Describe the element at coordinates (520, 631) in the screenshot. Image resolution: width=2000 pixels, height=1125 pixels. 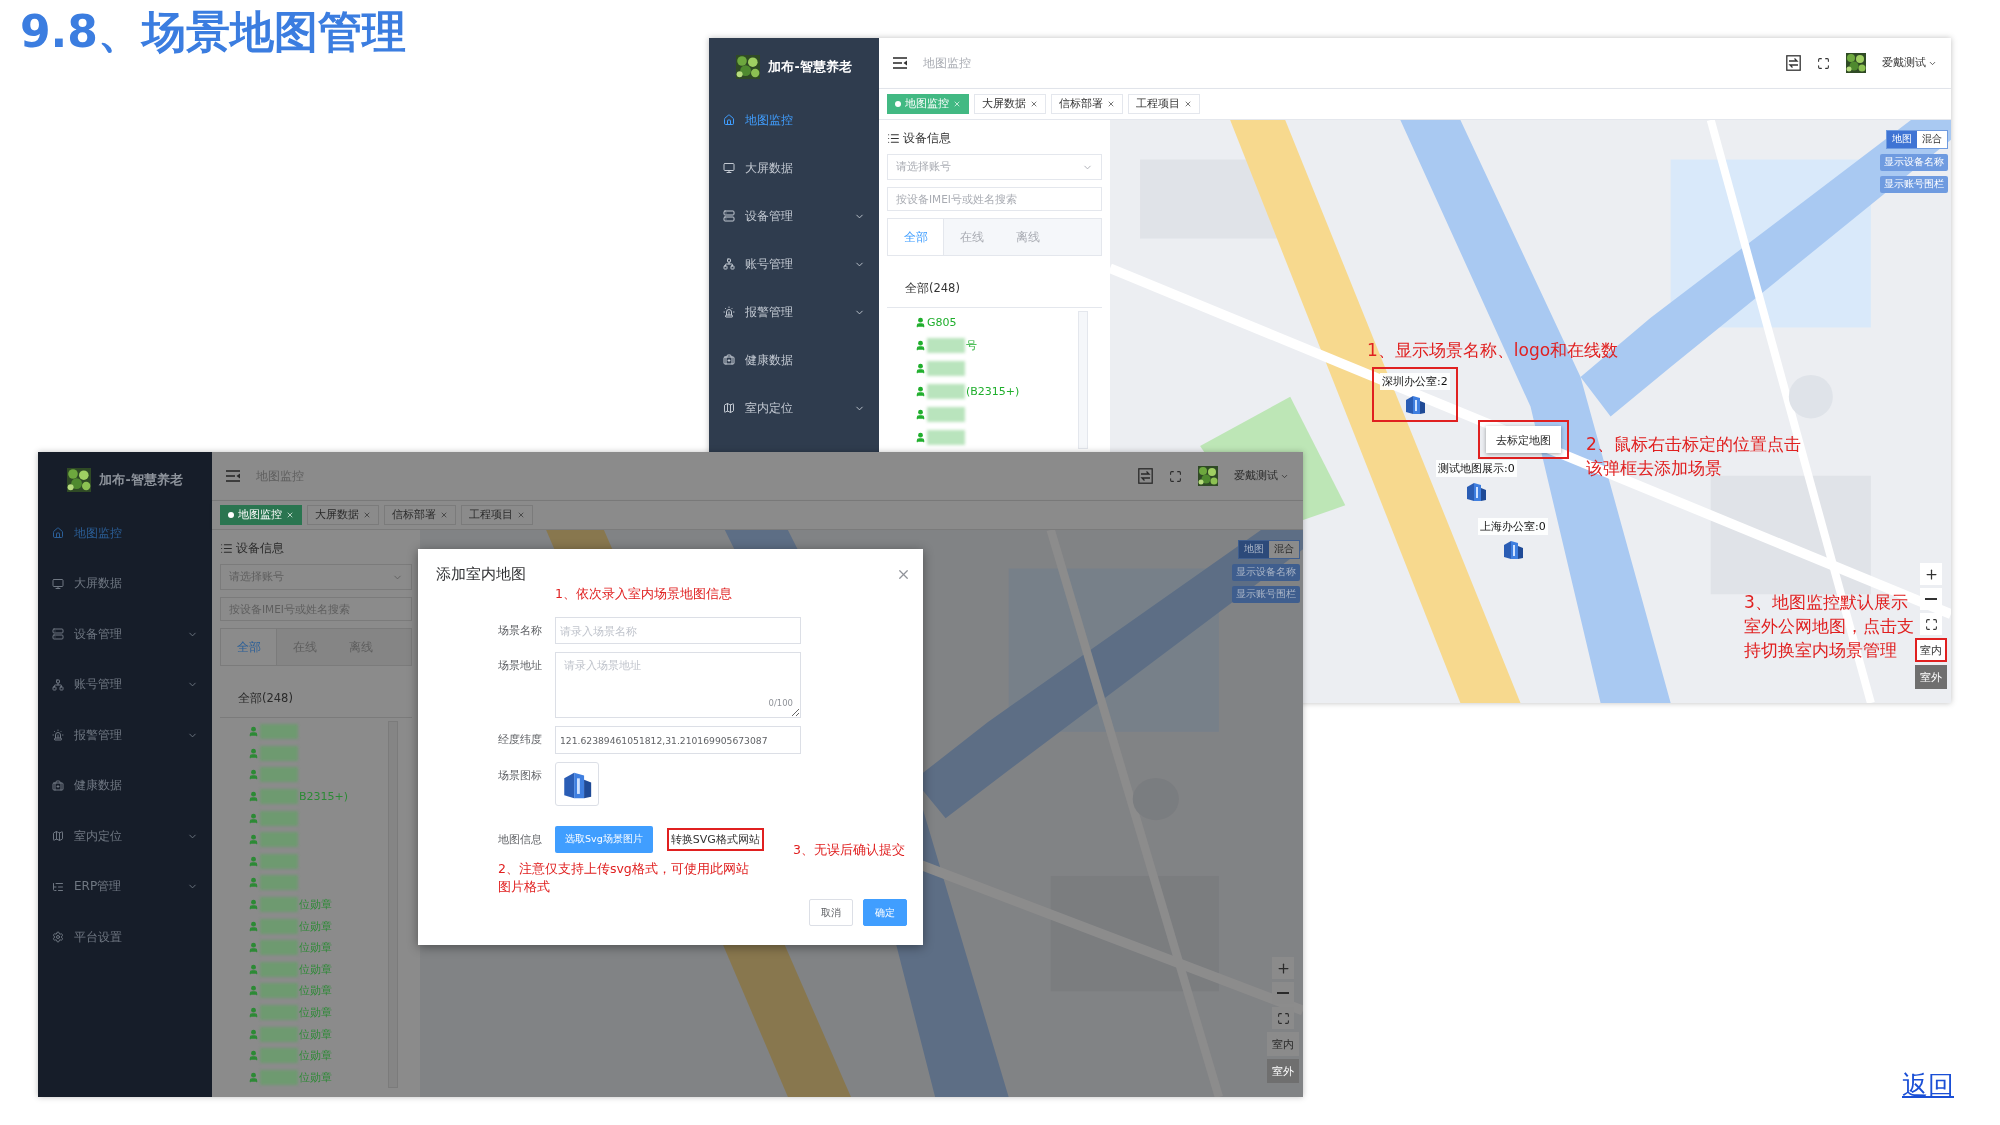
I see `field-label: 场景名称` at that location.